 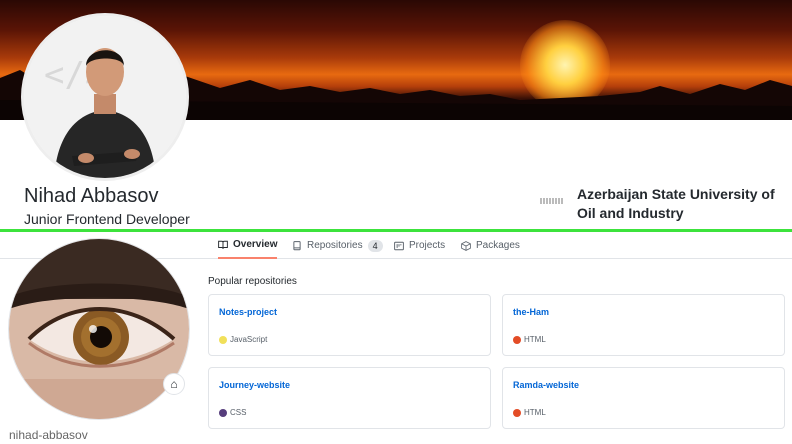 I want to click on house-icon: ⌂, so click(x=174, y=384).